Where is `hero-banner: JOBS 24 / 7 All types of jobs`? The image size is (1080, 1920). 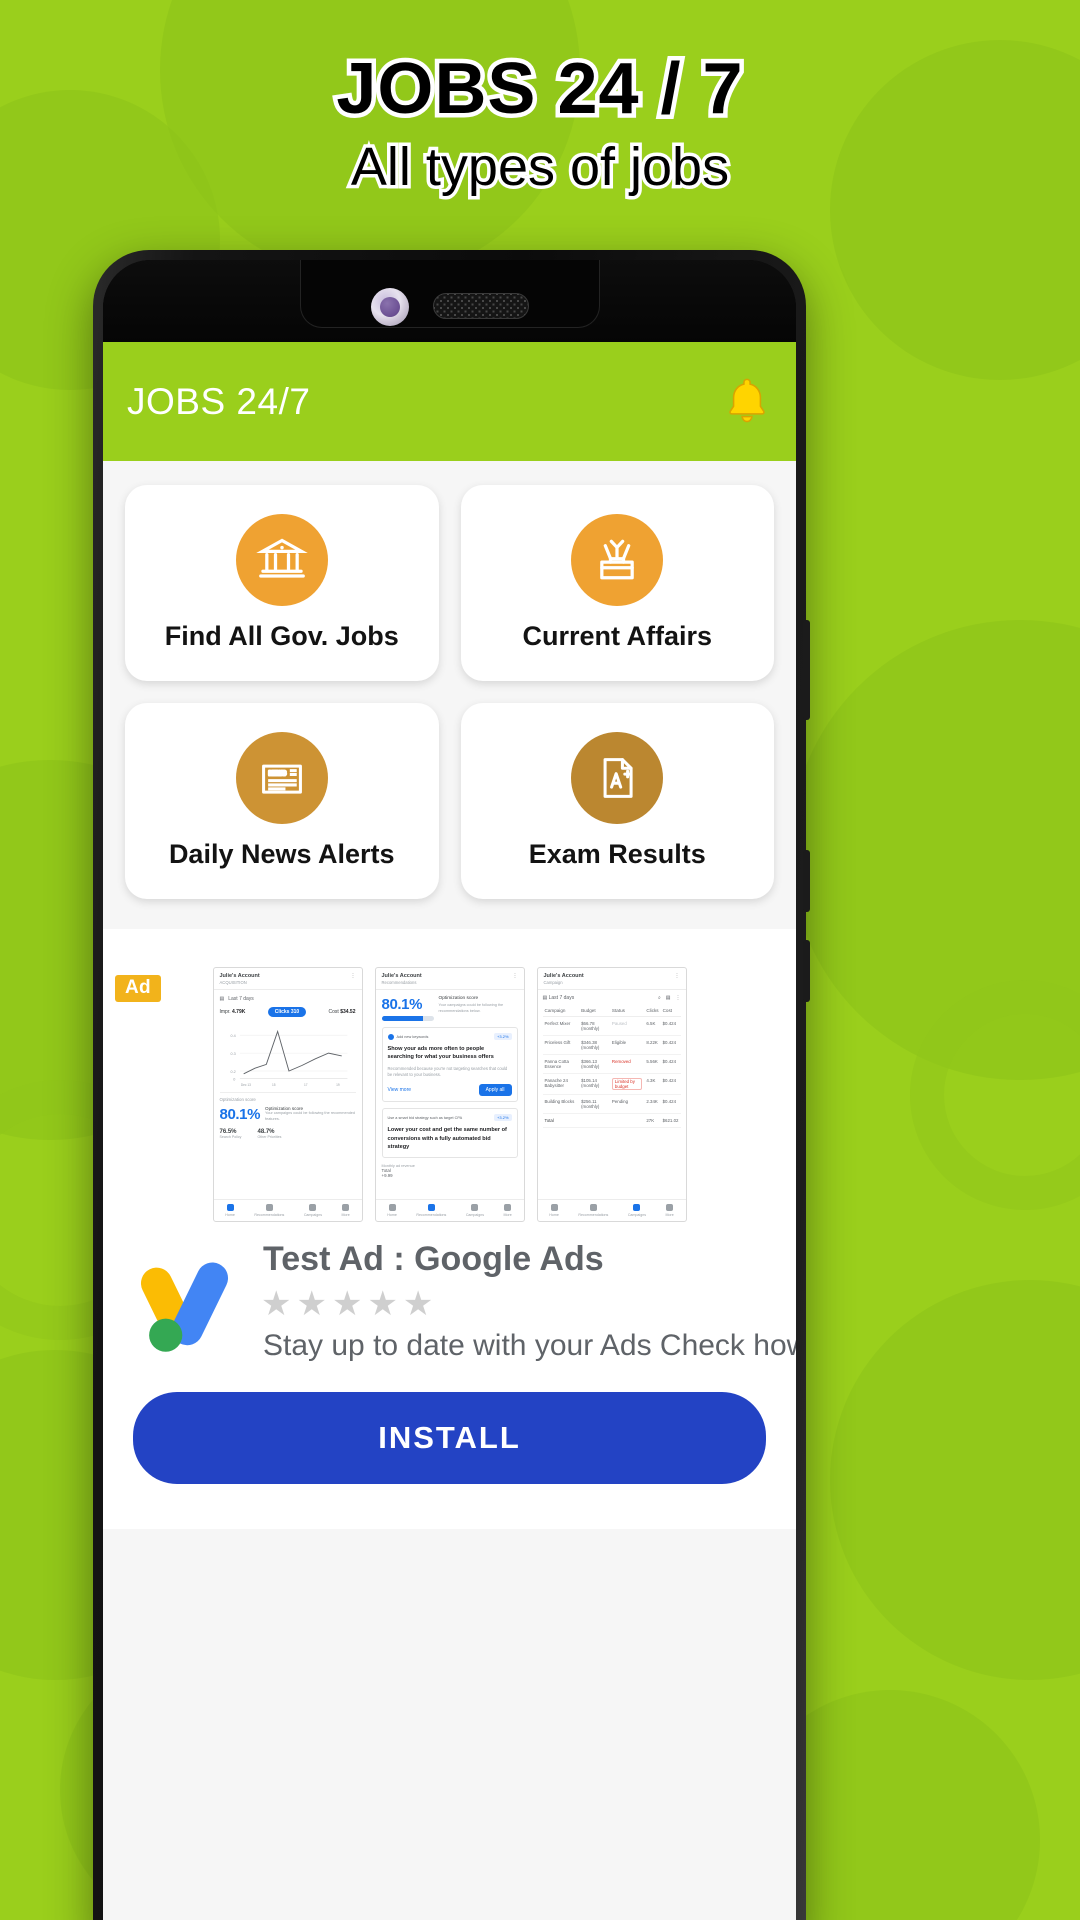
hero-banner: JOBS 24 / 7 All types of jobs is located at coordinates (540, 100).